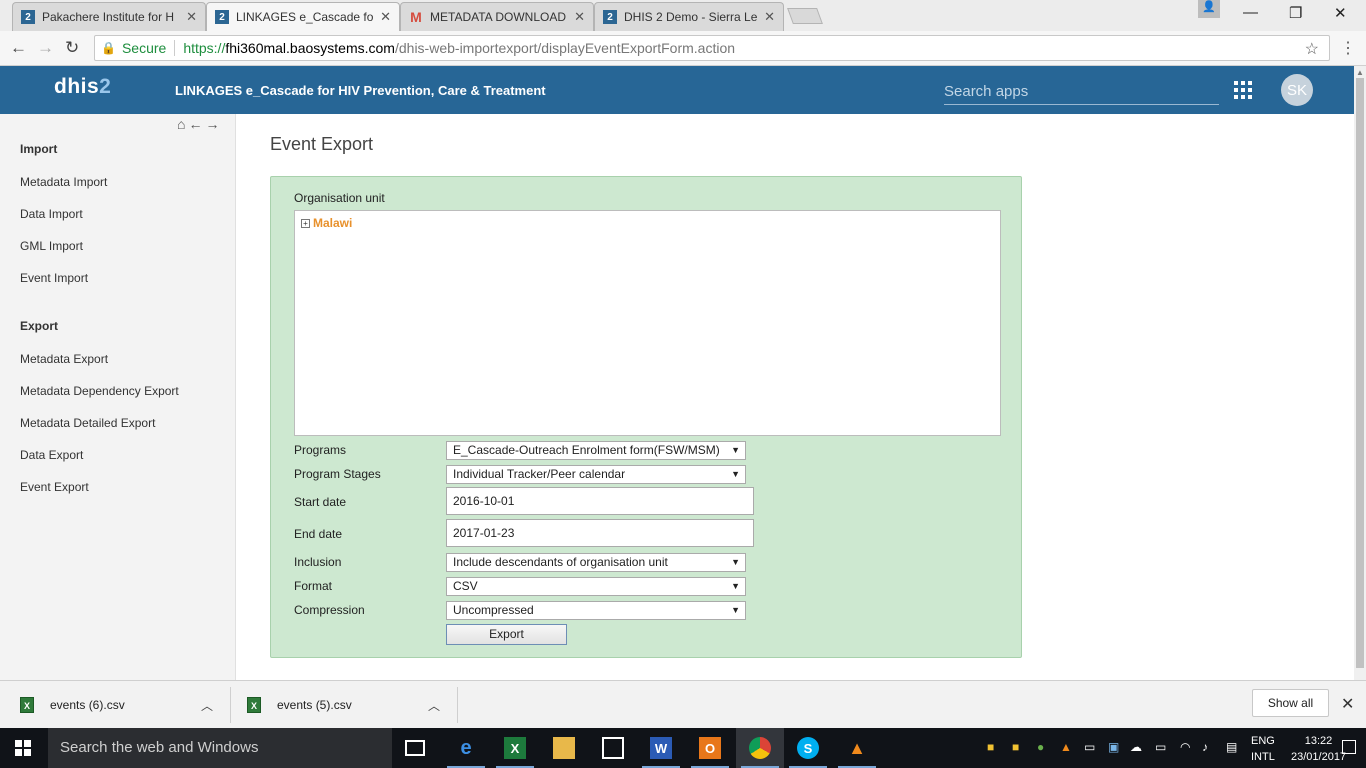 The image size is (1366, 768). Describe the element at coordinates (600, 501) in the screenshot. I see `start-date-input: 2016-10-01` at that location.